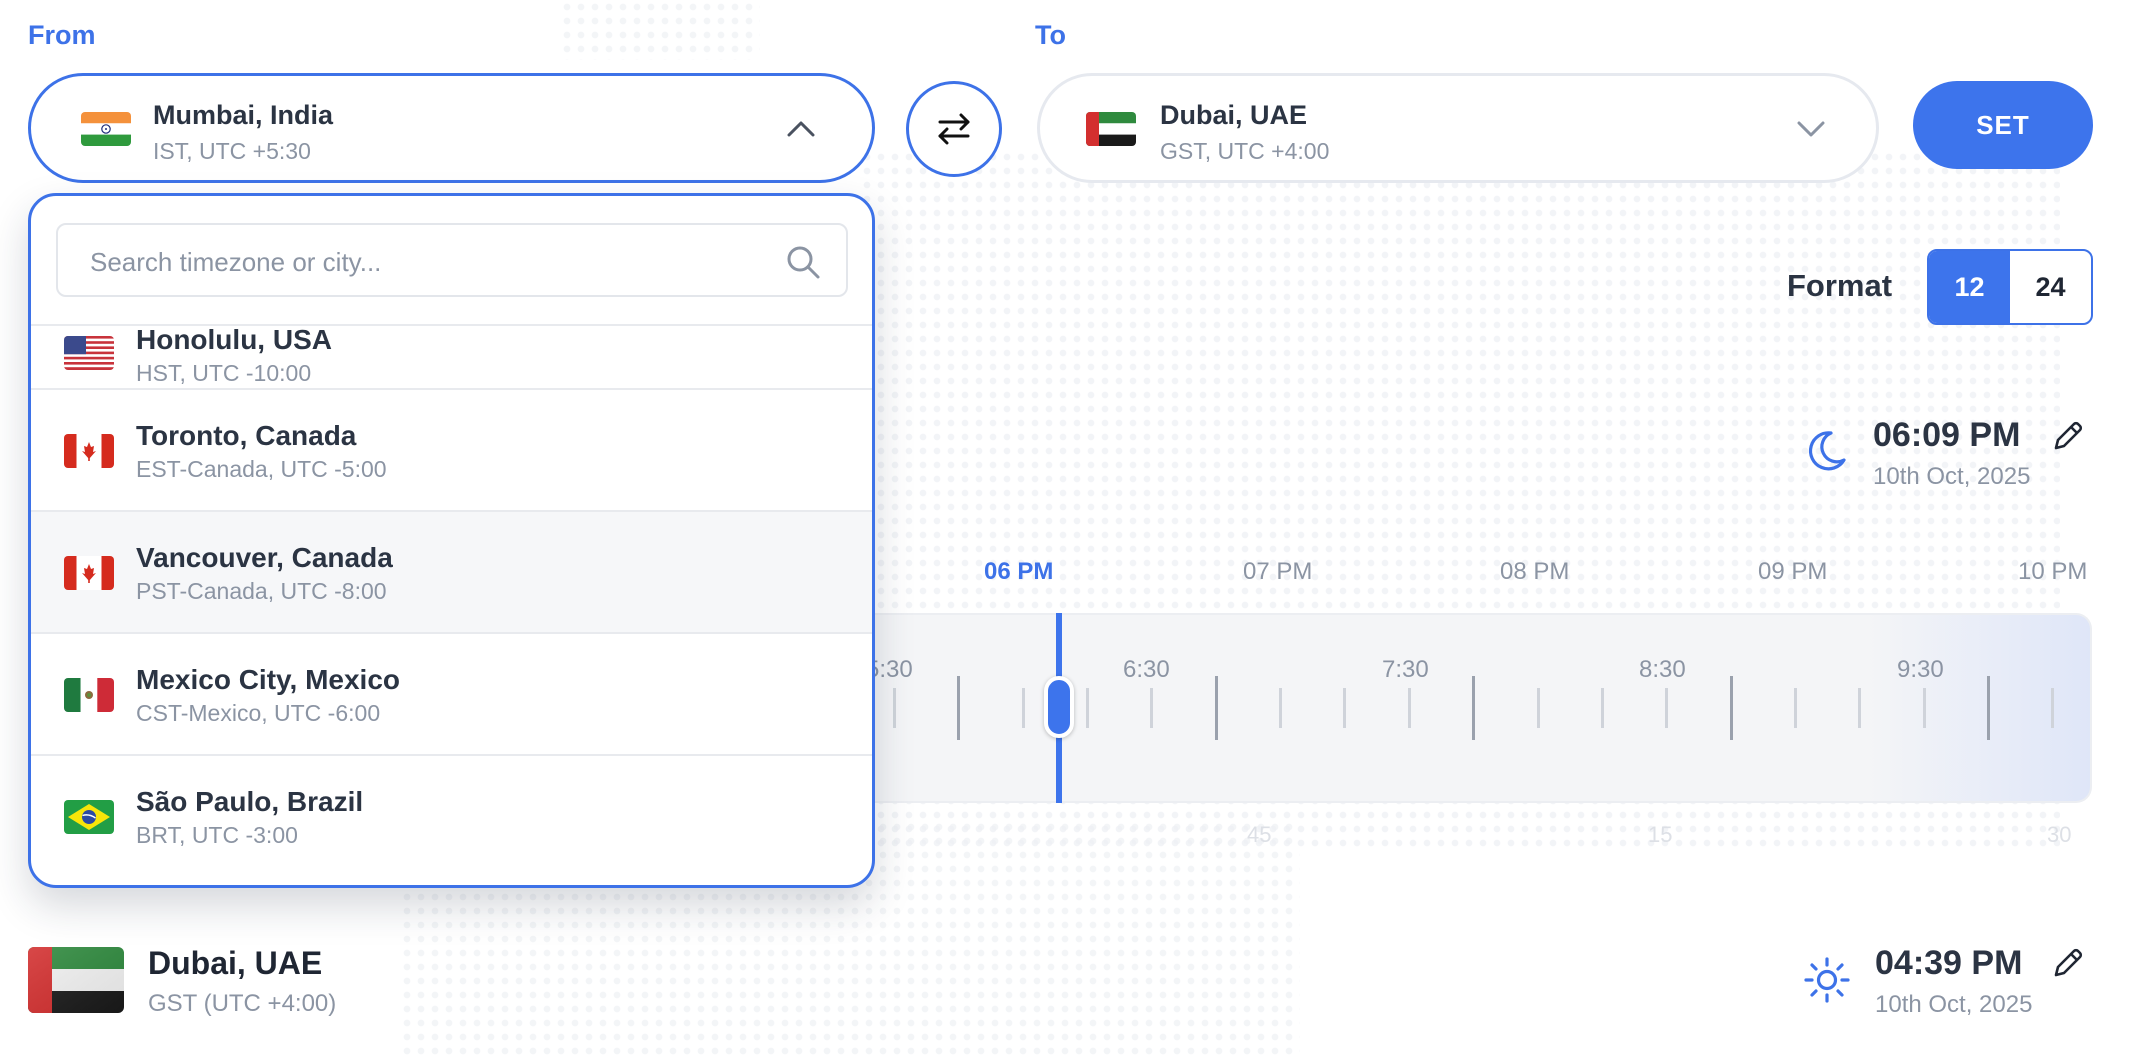  I want to click on hour-label-10pm: 10 PM, so click(2053, 571).